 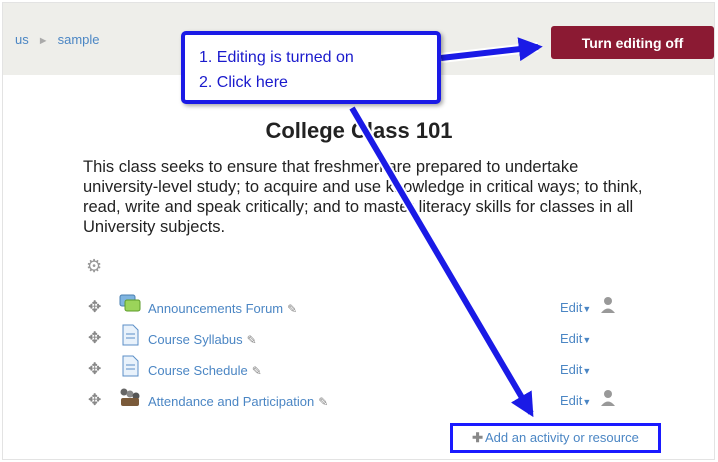 What do you see at coordinates (311, 67) in the screenshot?
I see `instruction-callout: 1. Editing is turned on 2. Click here` at bounding box center [311, 67].